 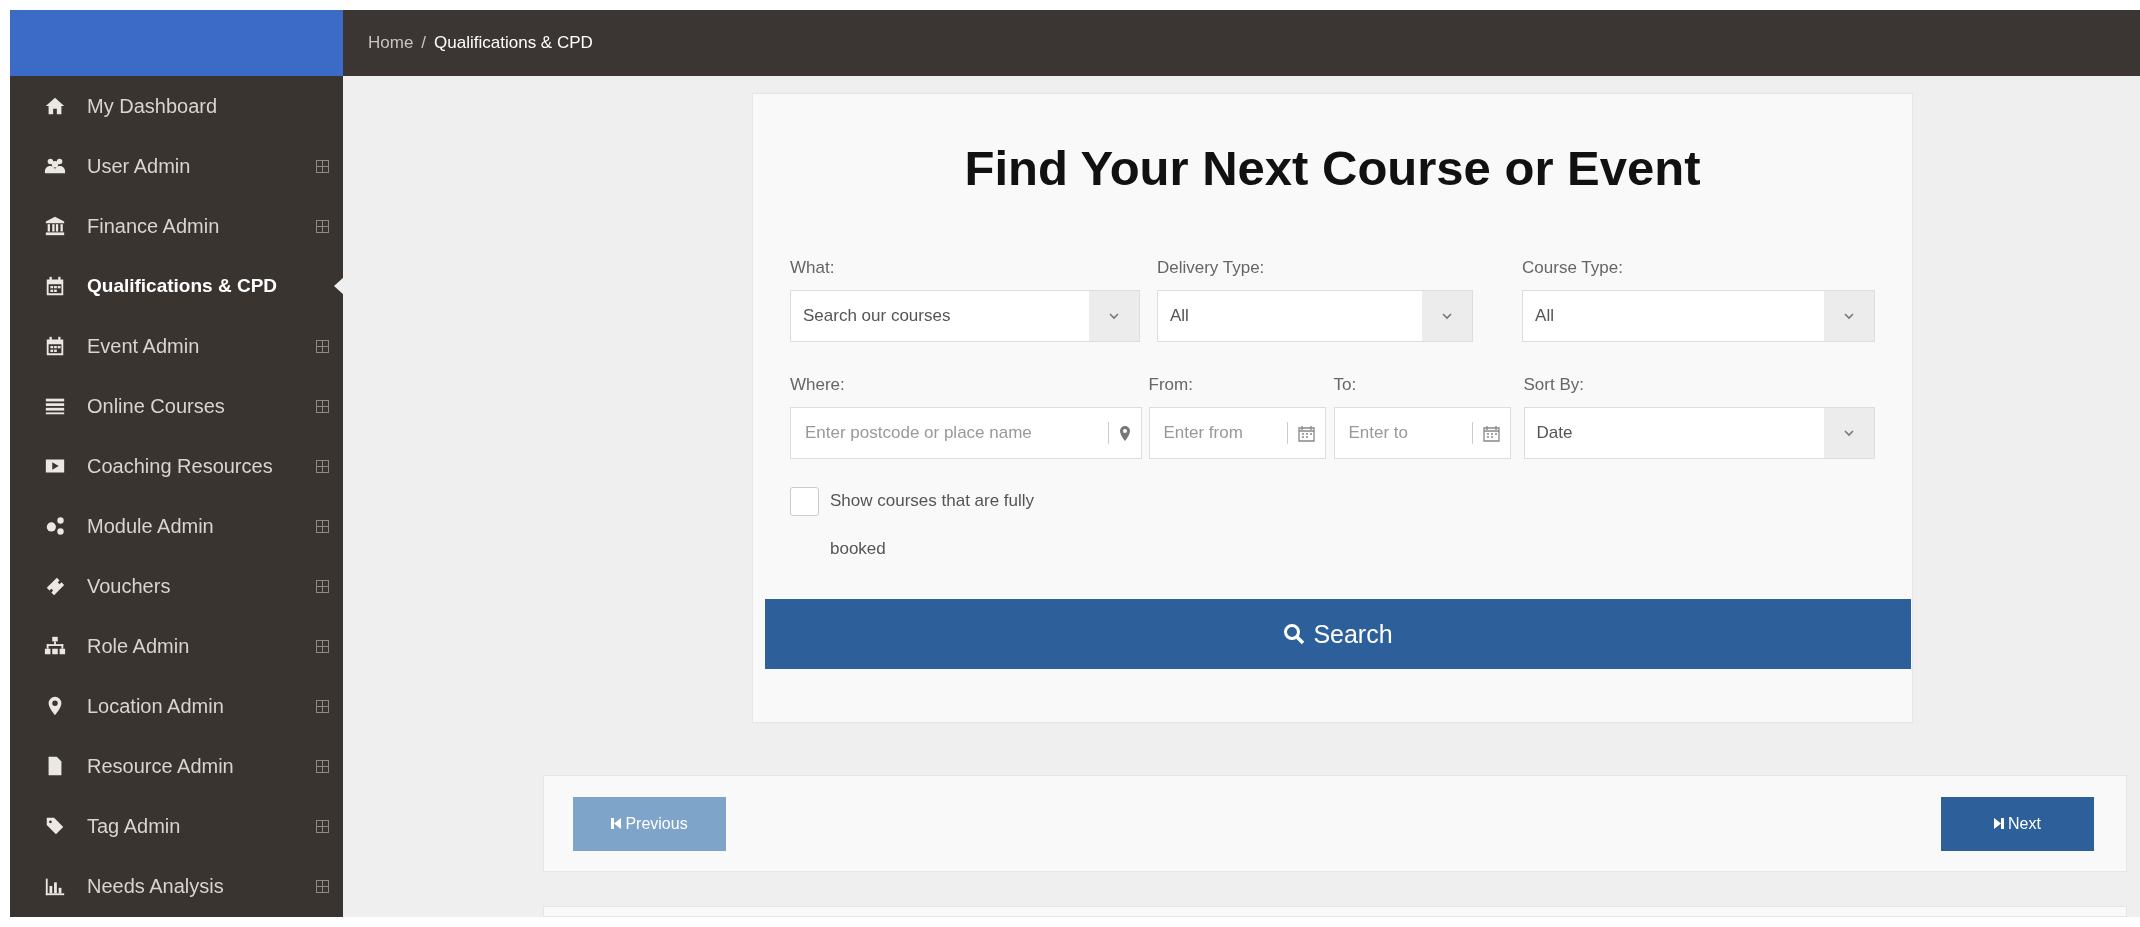 What do you see at coordinates (1332, 168) in the screenshot?
I see `search-title: Find Your Next Course or Event` at bounding box center [1332, 168].